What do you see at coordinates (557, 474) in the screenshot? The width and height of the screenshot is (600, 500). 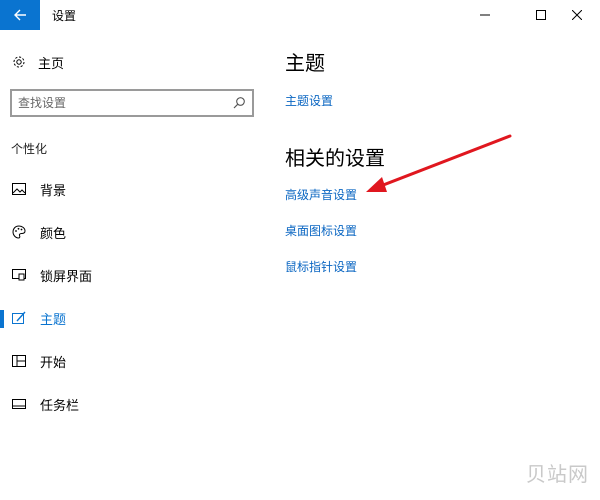 I see `watermark-logo: 贝站网` at bounding box center [557, 474].